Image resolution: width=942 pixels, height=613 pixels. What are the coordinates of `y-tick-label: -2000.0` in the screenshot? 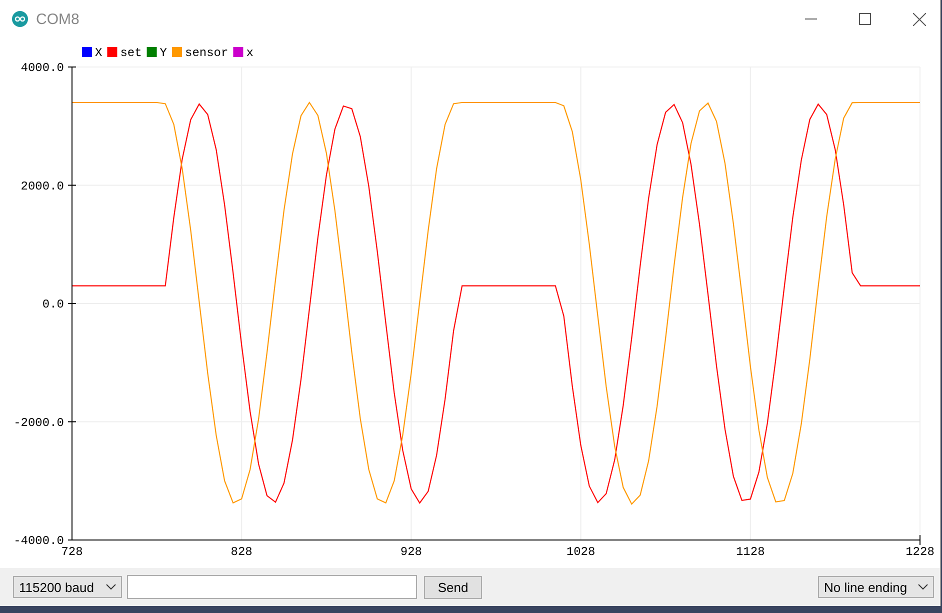 It's located at (39, 423).